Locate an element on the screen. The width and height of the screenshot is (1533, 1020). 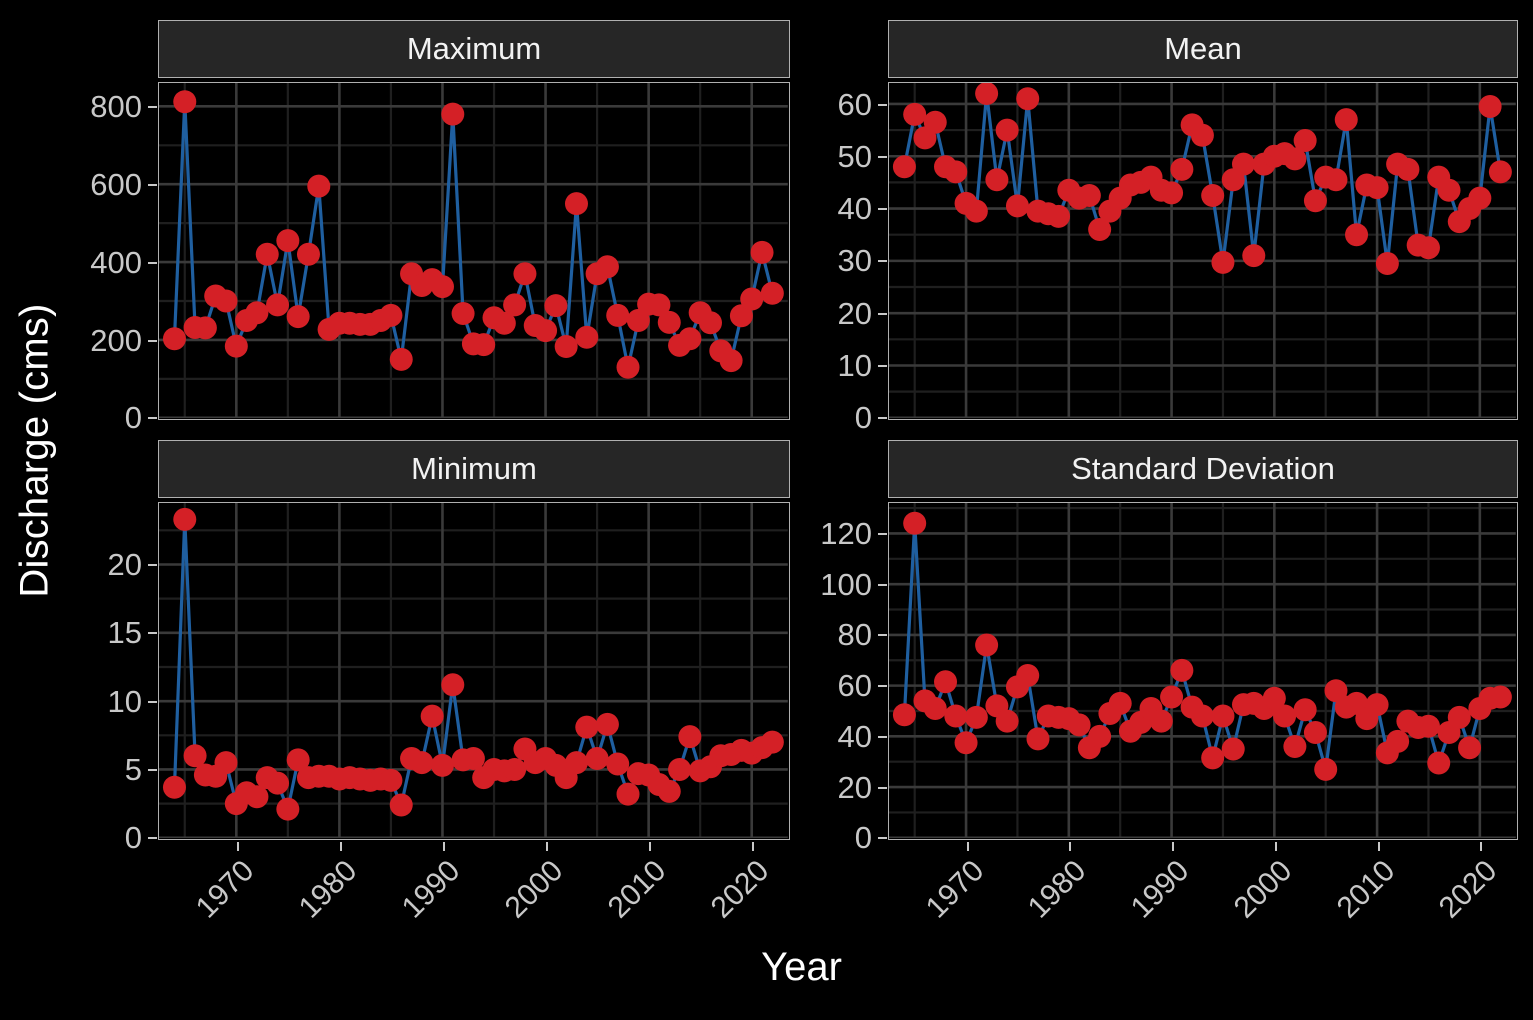
y-tick-label: 10 is located at coordinates (124, 701).